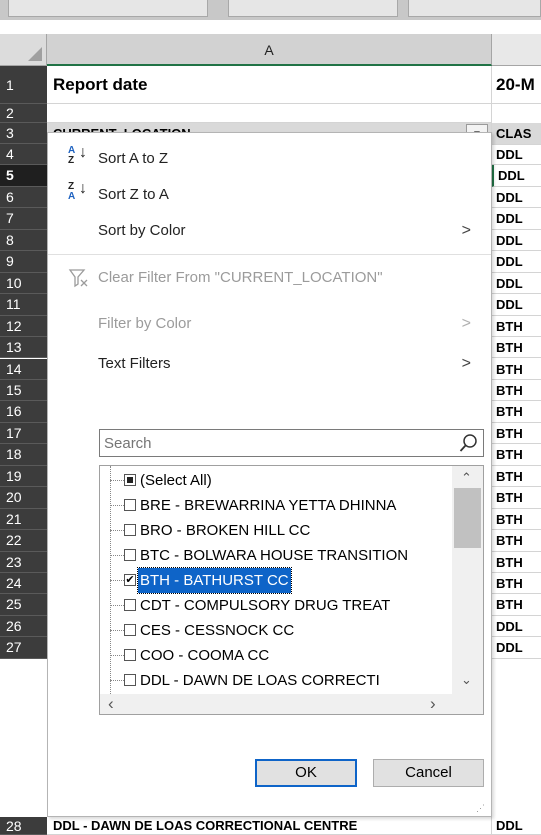 The width and height of the screenshot is (541, 835). What do you see at coordinates (306, 773) in the screenshot?
I see `ok-button: OK` at bounding box center [306, 773].